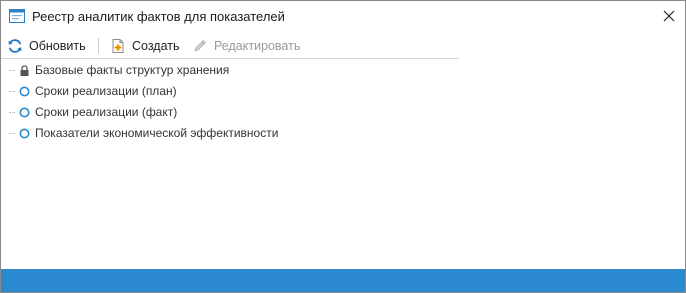  Describe the element at coordinates (343, 91) in the screenshot. I see `tree-item-plan-dates: Сроки реализации (план)` at that location.